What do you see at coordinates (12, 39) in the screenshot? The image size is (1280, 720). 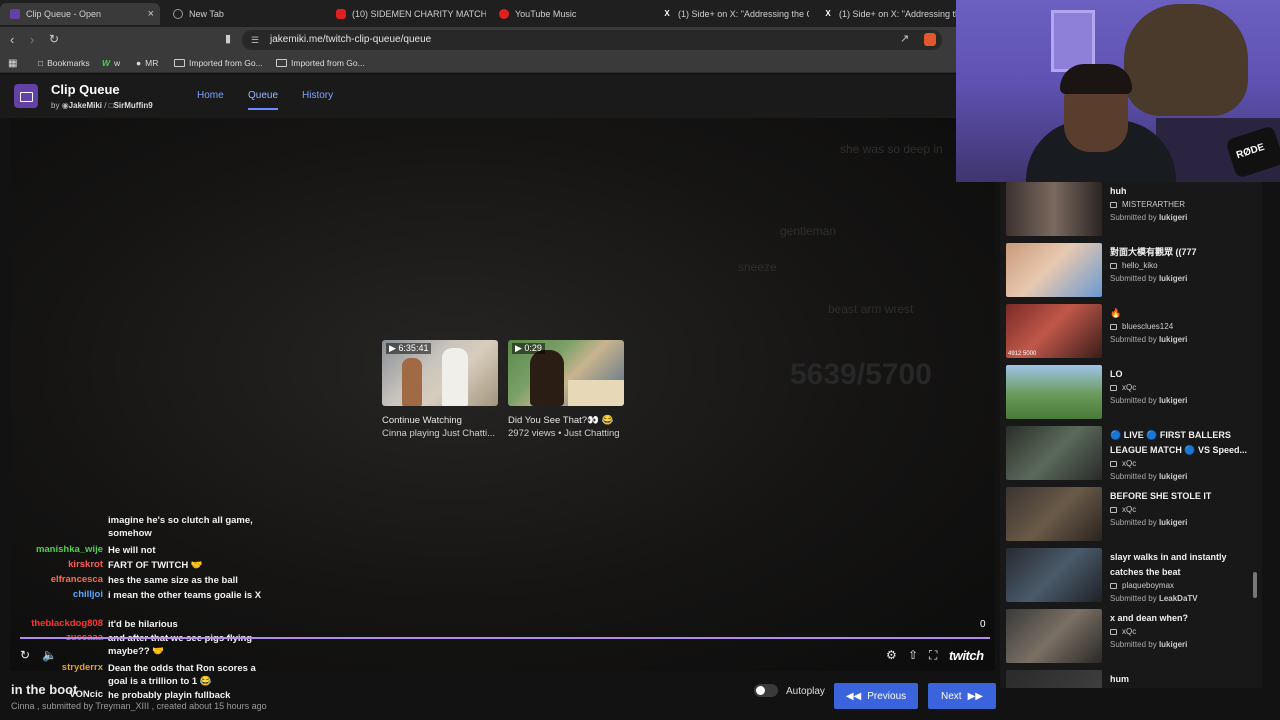 I see `back-icon: ‹` at bounding box center [12, 39].